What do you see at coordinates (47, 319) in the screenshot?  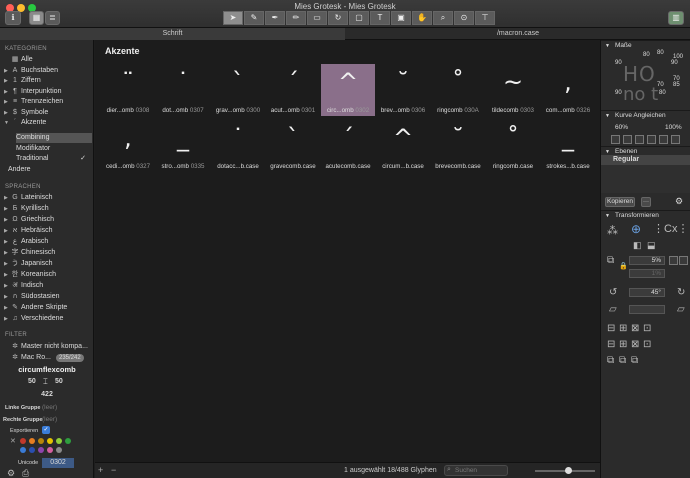 I see `language-11: ▶ ♫ Verschiedene` at bounding box center [47, 319].